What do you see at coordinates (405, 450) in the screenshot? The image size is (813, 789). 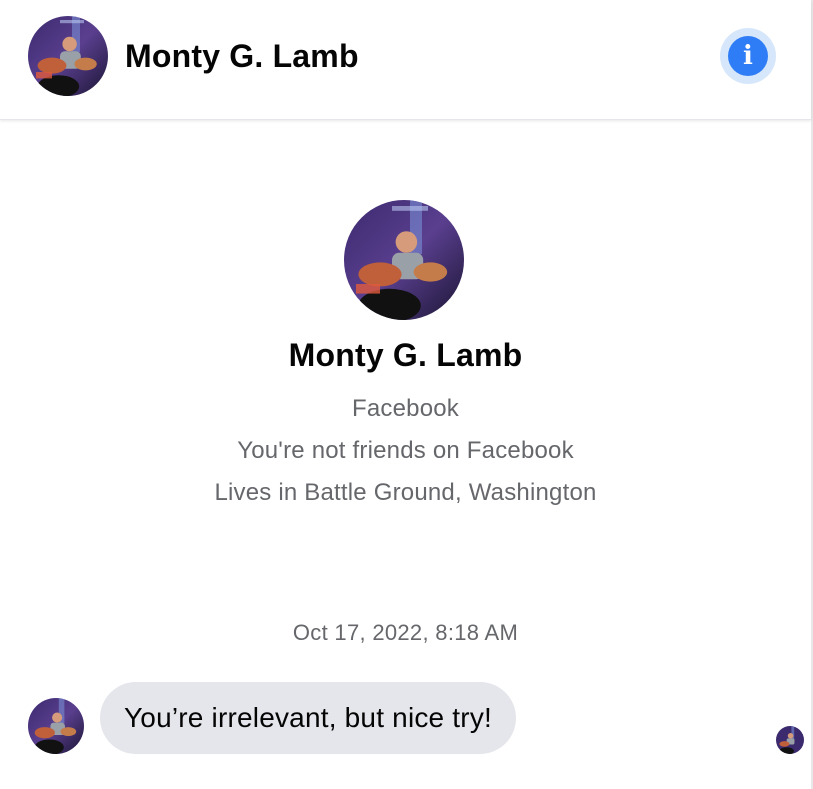 I see `friend-status: You're not friends on Facebook` at bounding box center [405, 450].